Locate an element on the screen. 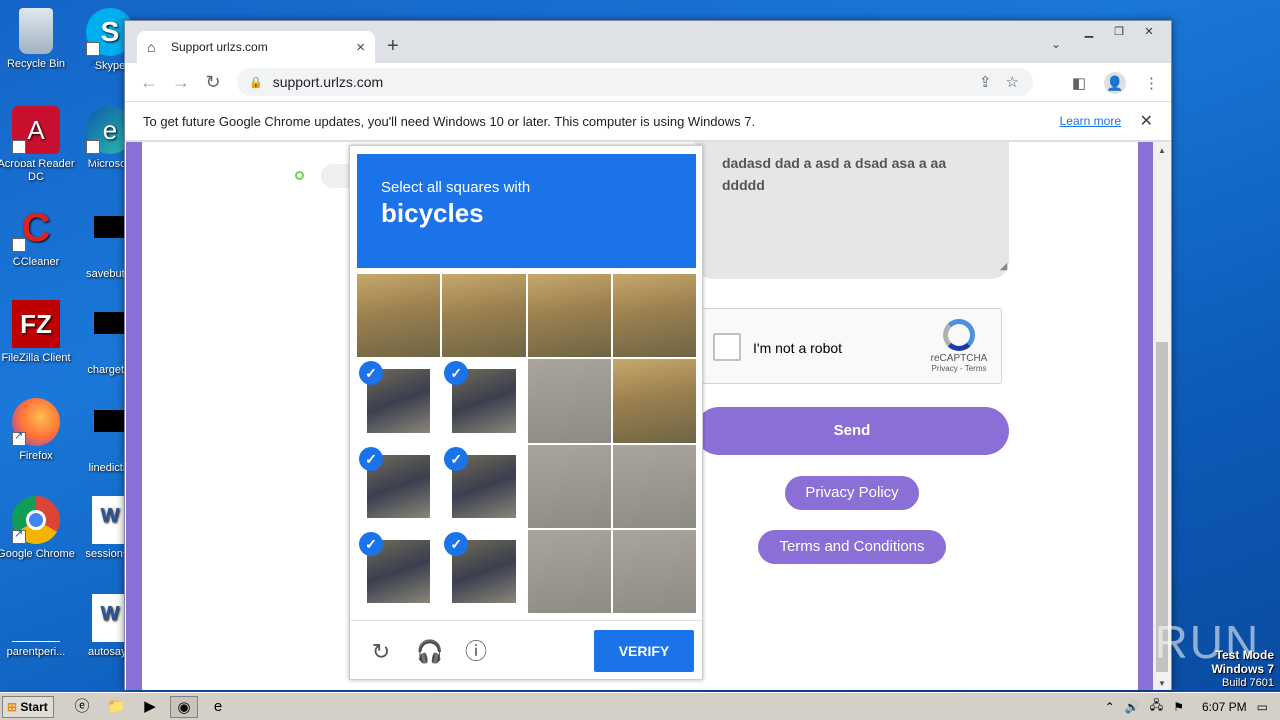  browser-tab: ⌂ Support urlzs.com × is located at coordinates (256, 47).